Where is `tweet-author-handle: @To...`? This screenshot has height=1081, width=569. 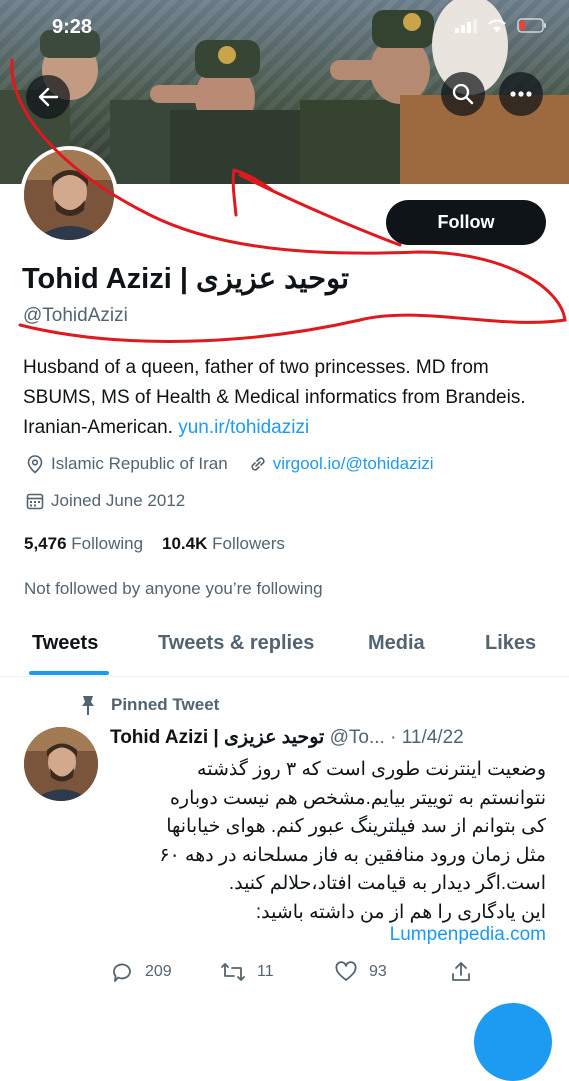
tweet-author-handle: @To... is located at coordinates (357, 737).